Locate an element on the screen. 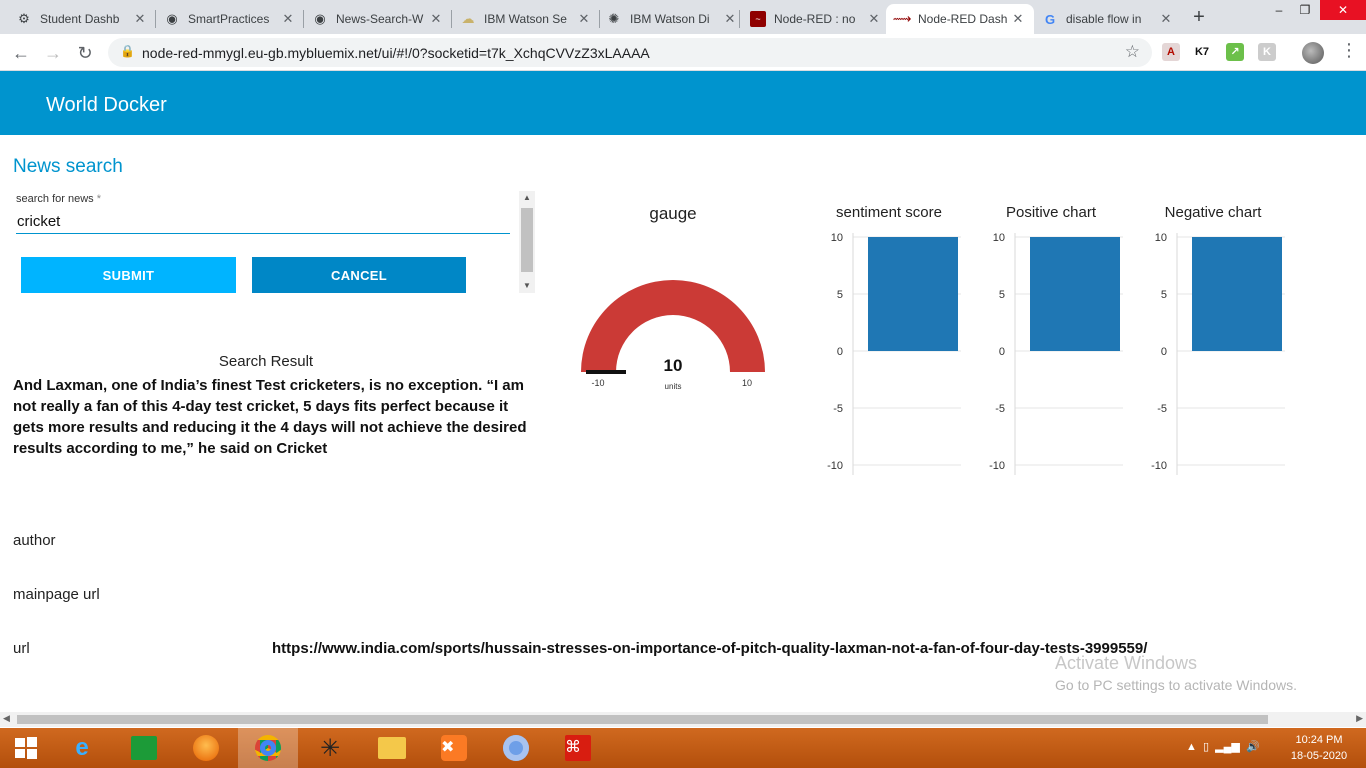 Image resolution: width=1366 pixels, height=768 pixels. browser-tab: ~ Node-RED : no ✕ is located at coordinates (816, 19).